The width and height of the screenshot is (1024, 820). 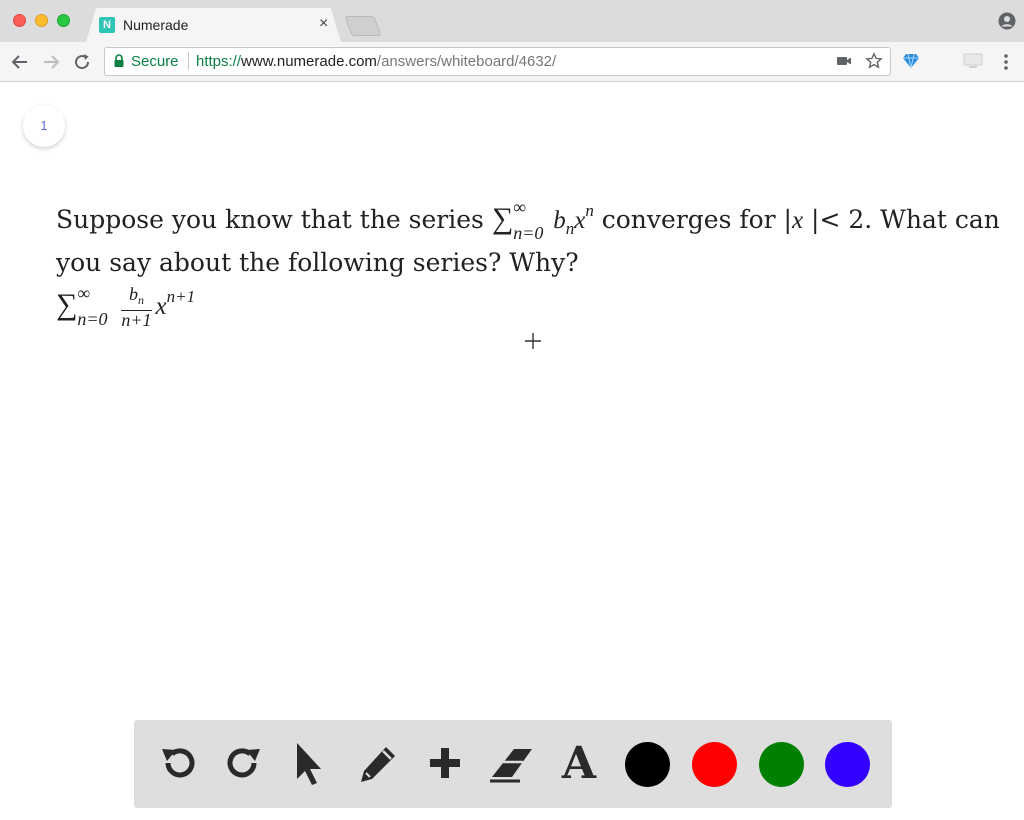 I want to click on tab-title: Numerade, so click(x=156, y=25).